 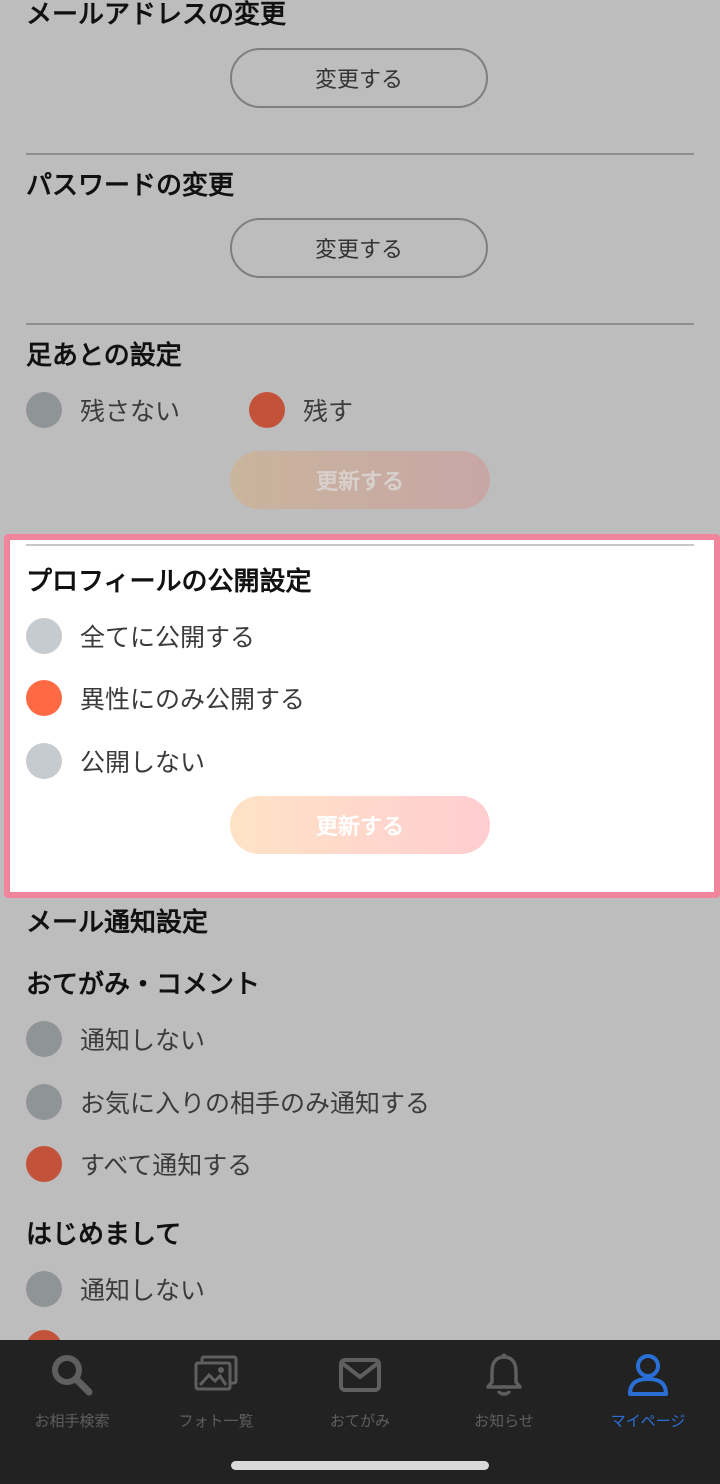 I want to click on otegami-option-none: 通知しない, so click(x=115, y=1039).